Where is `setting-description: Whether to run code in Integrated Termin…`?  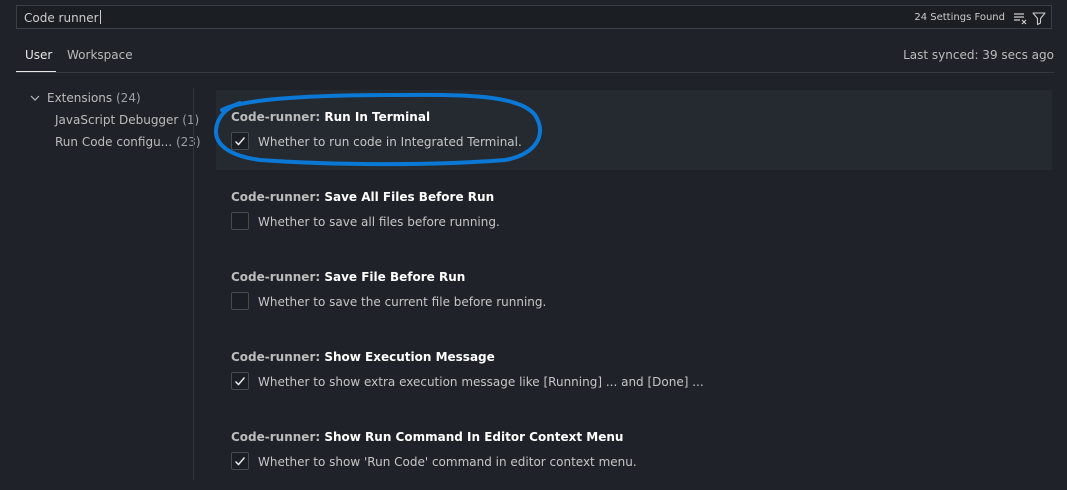 setting-description: Whether to run code in Integrated Termin… is located at coordinates (390, 142).